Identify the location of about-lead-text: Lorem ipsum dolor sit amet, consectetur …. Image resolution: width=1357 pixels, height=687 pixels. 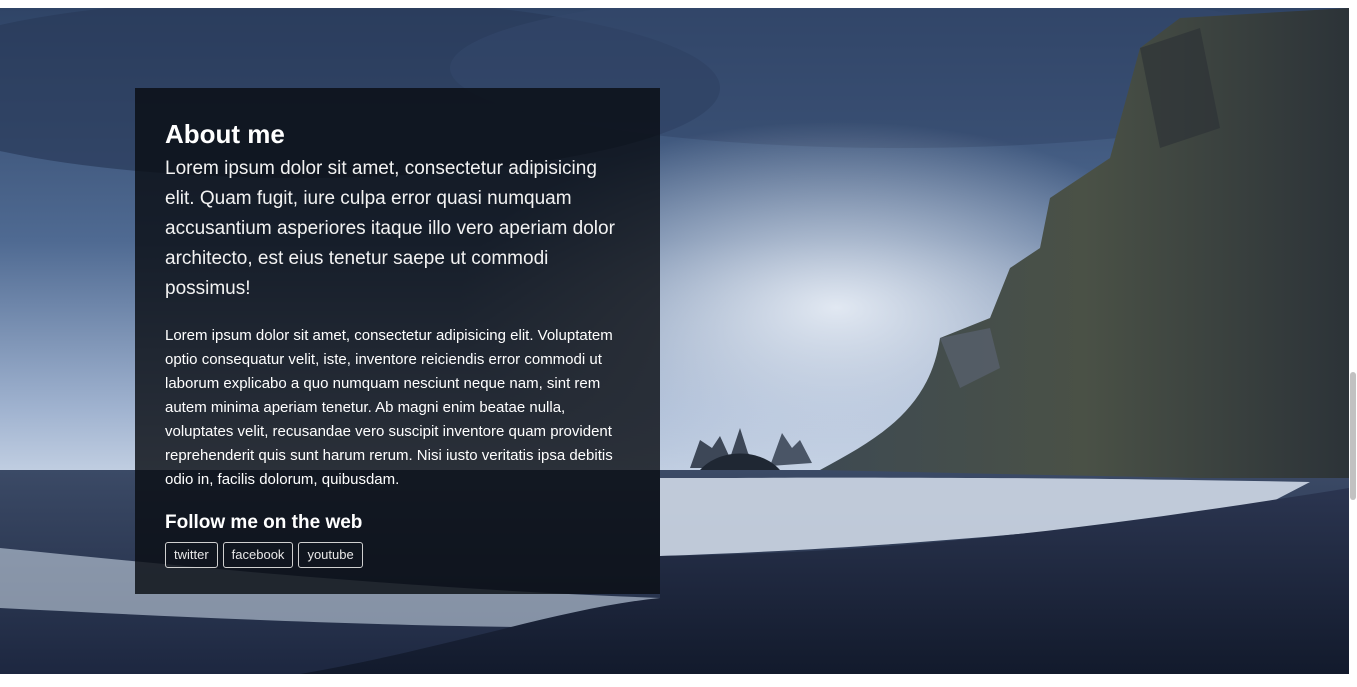
(390, 228).